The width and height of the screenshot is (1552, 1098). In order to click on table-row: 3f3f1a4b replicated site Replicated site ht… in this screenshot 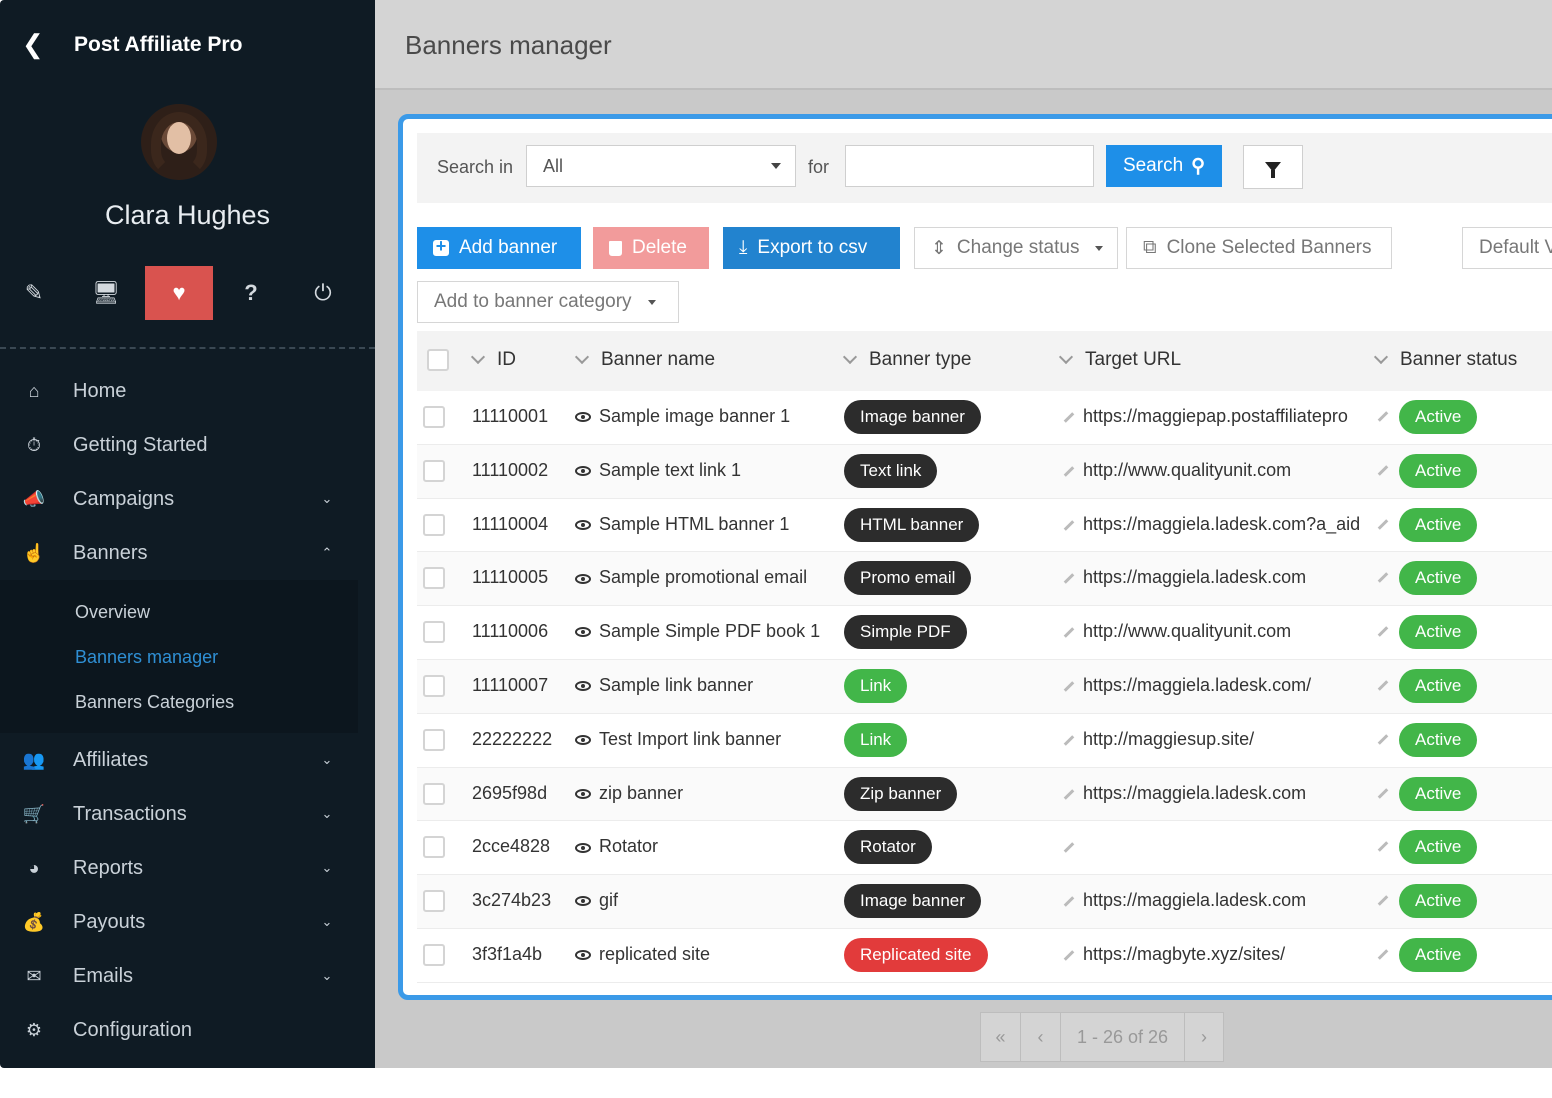, I will do `click(984, 956)`.